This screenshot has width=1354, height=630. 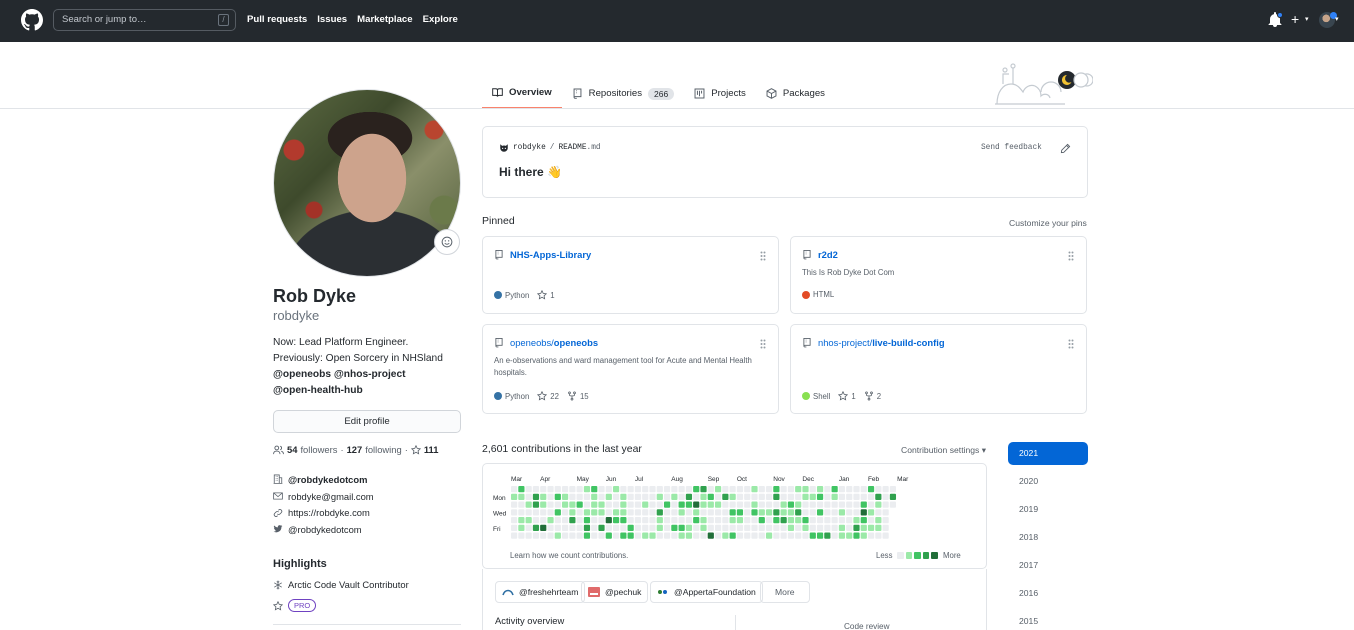 I want to click on bio-mentions: @openeobs @nhos-project, so click(x=339, y=374).